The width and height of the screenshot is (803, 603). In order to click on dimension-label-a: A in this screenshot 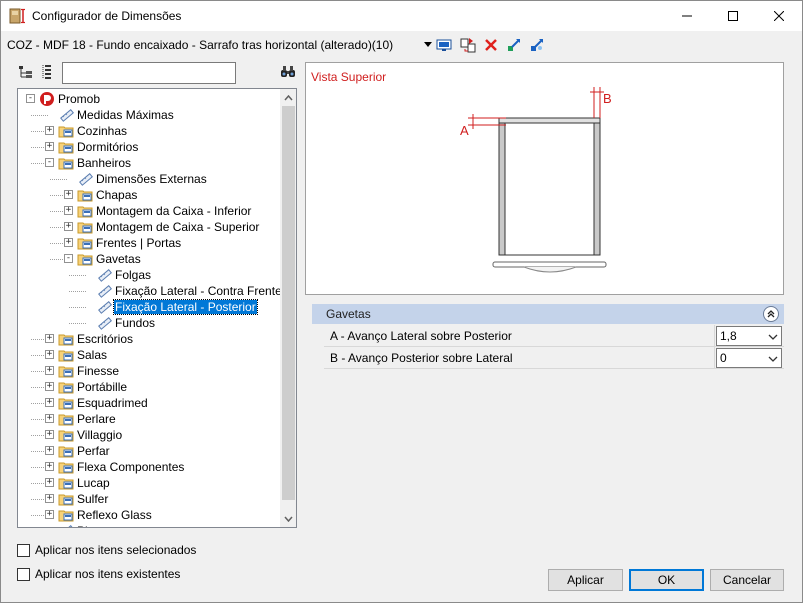, I will do `click(464, 130)`.